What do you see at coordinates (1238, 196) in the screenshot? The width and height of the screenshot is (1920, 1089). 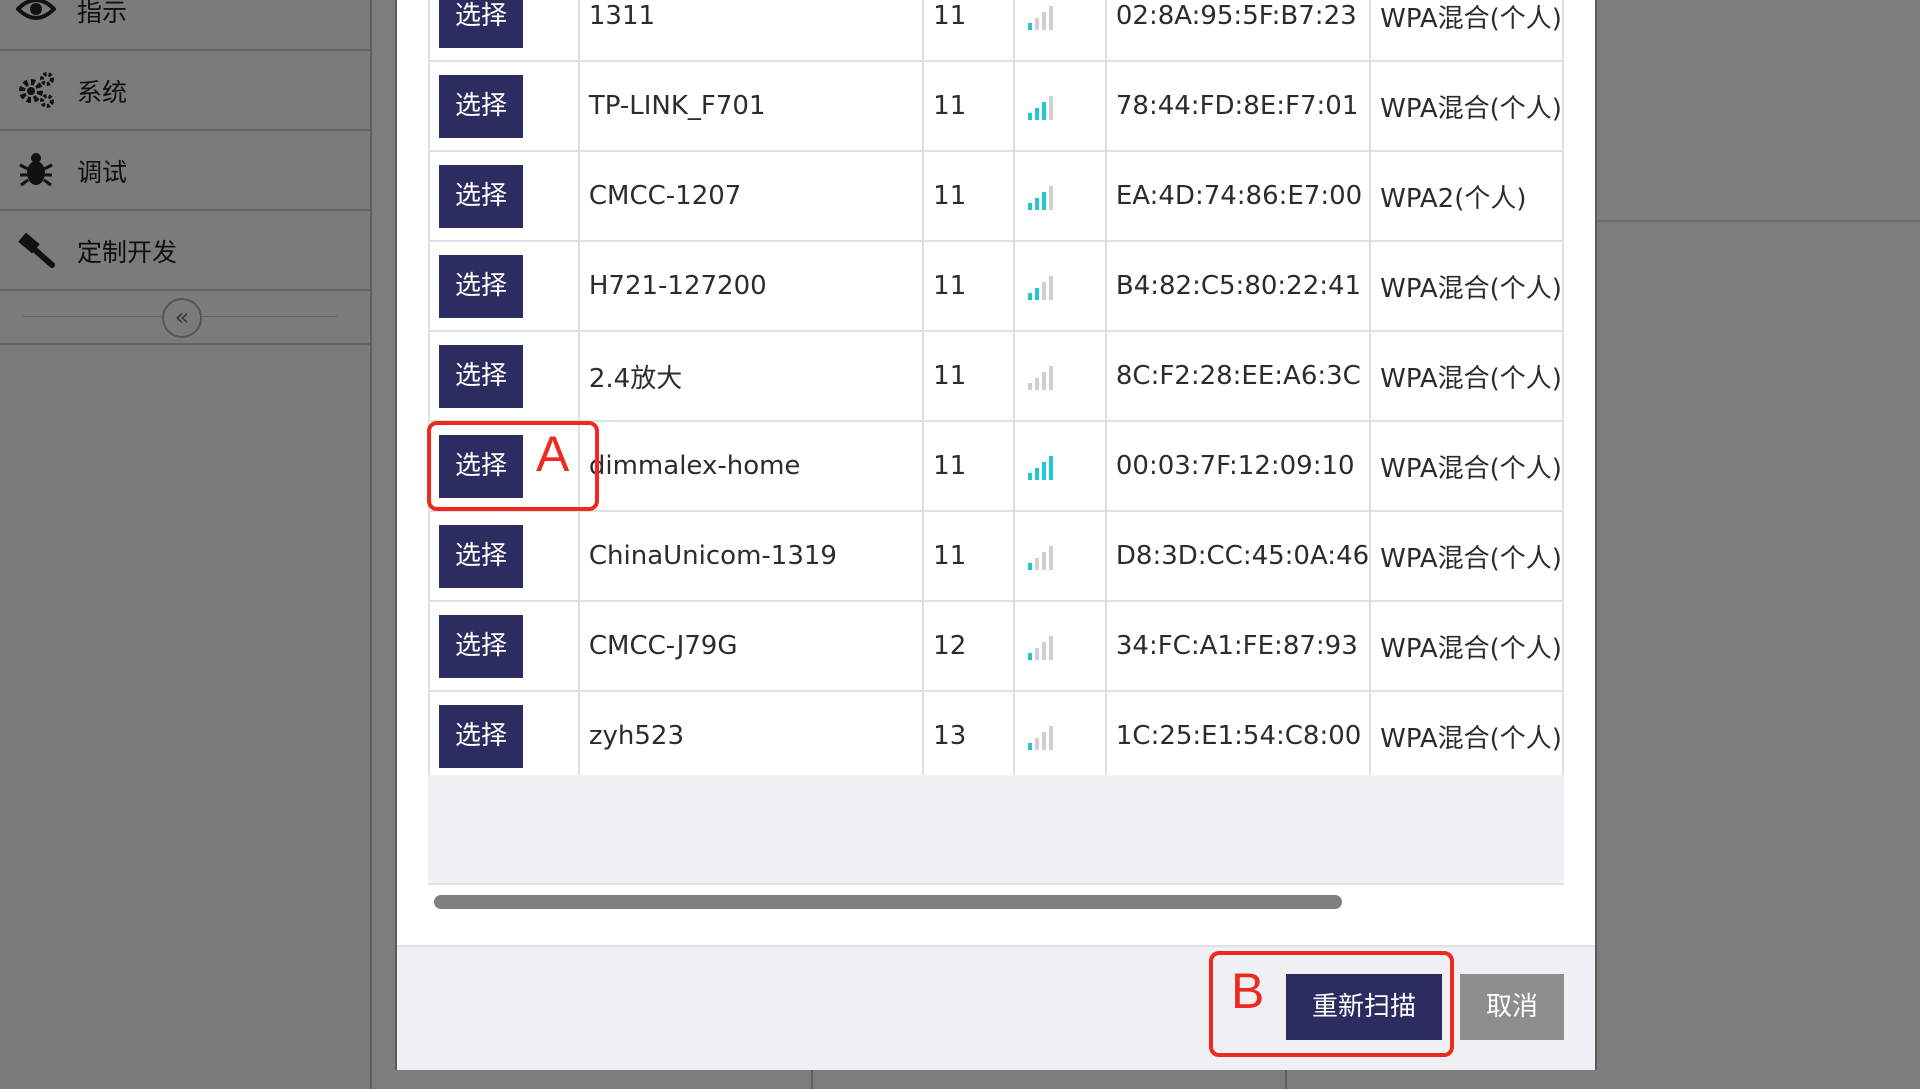 I see `bssid-cell: EA:4D:74:86:E7:00` at bounding box center [1238, 196].